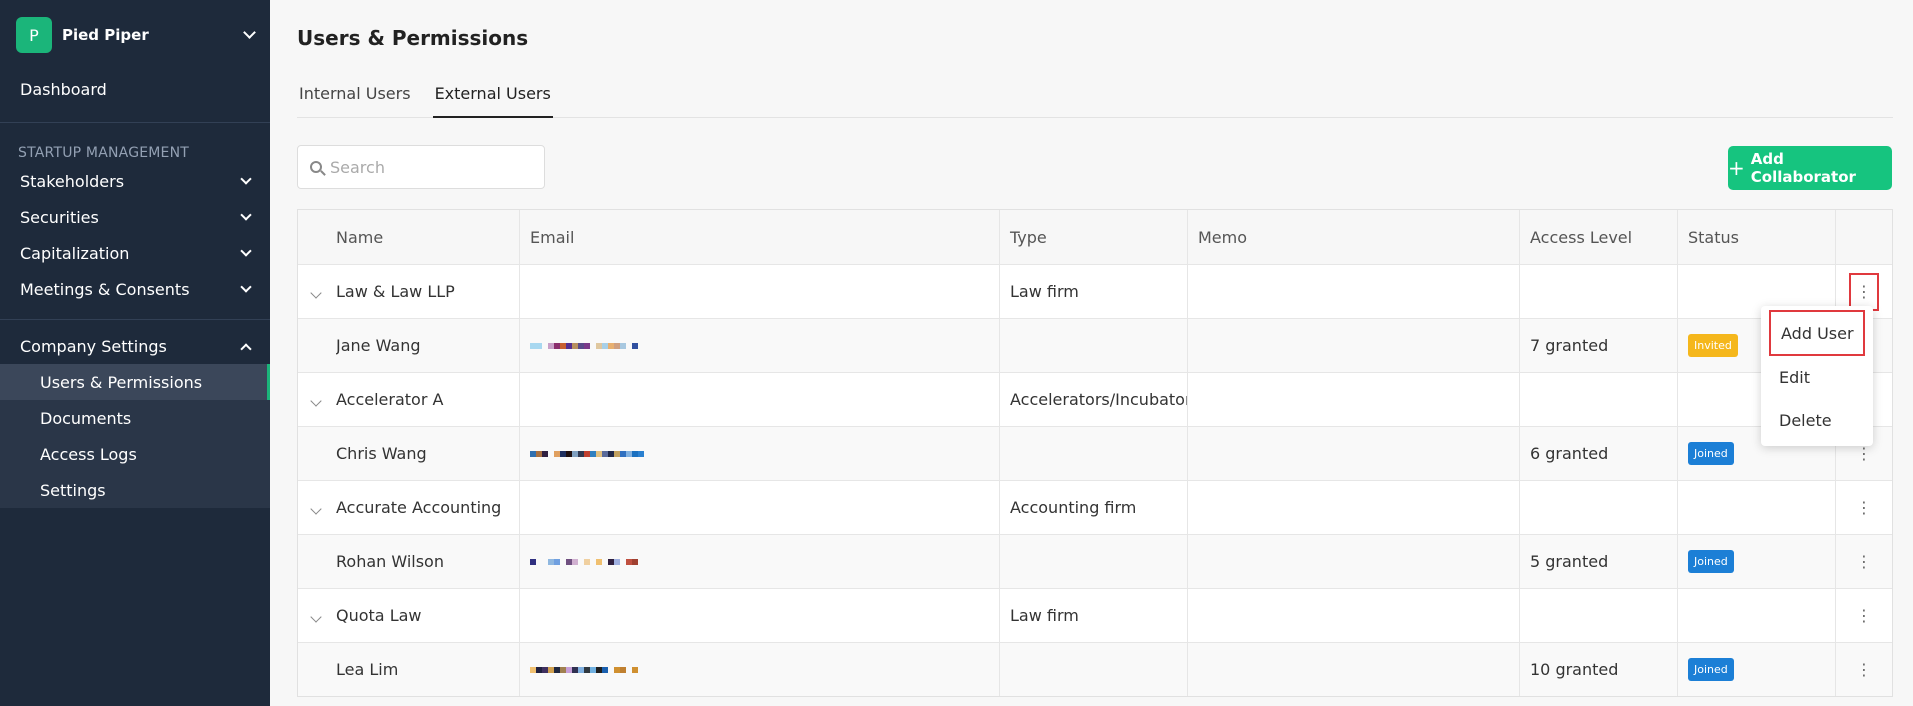 The image size is (1913, 706). I want to click on table-row-group: Accelerator A Accelerators/Incubators, so click(1095, 399).